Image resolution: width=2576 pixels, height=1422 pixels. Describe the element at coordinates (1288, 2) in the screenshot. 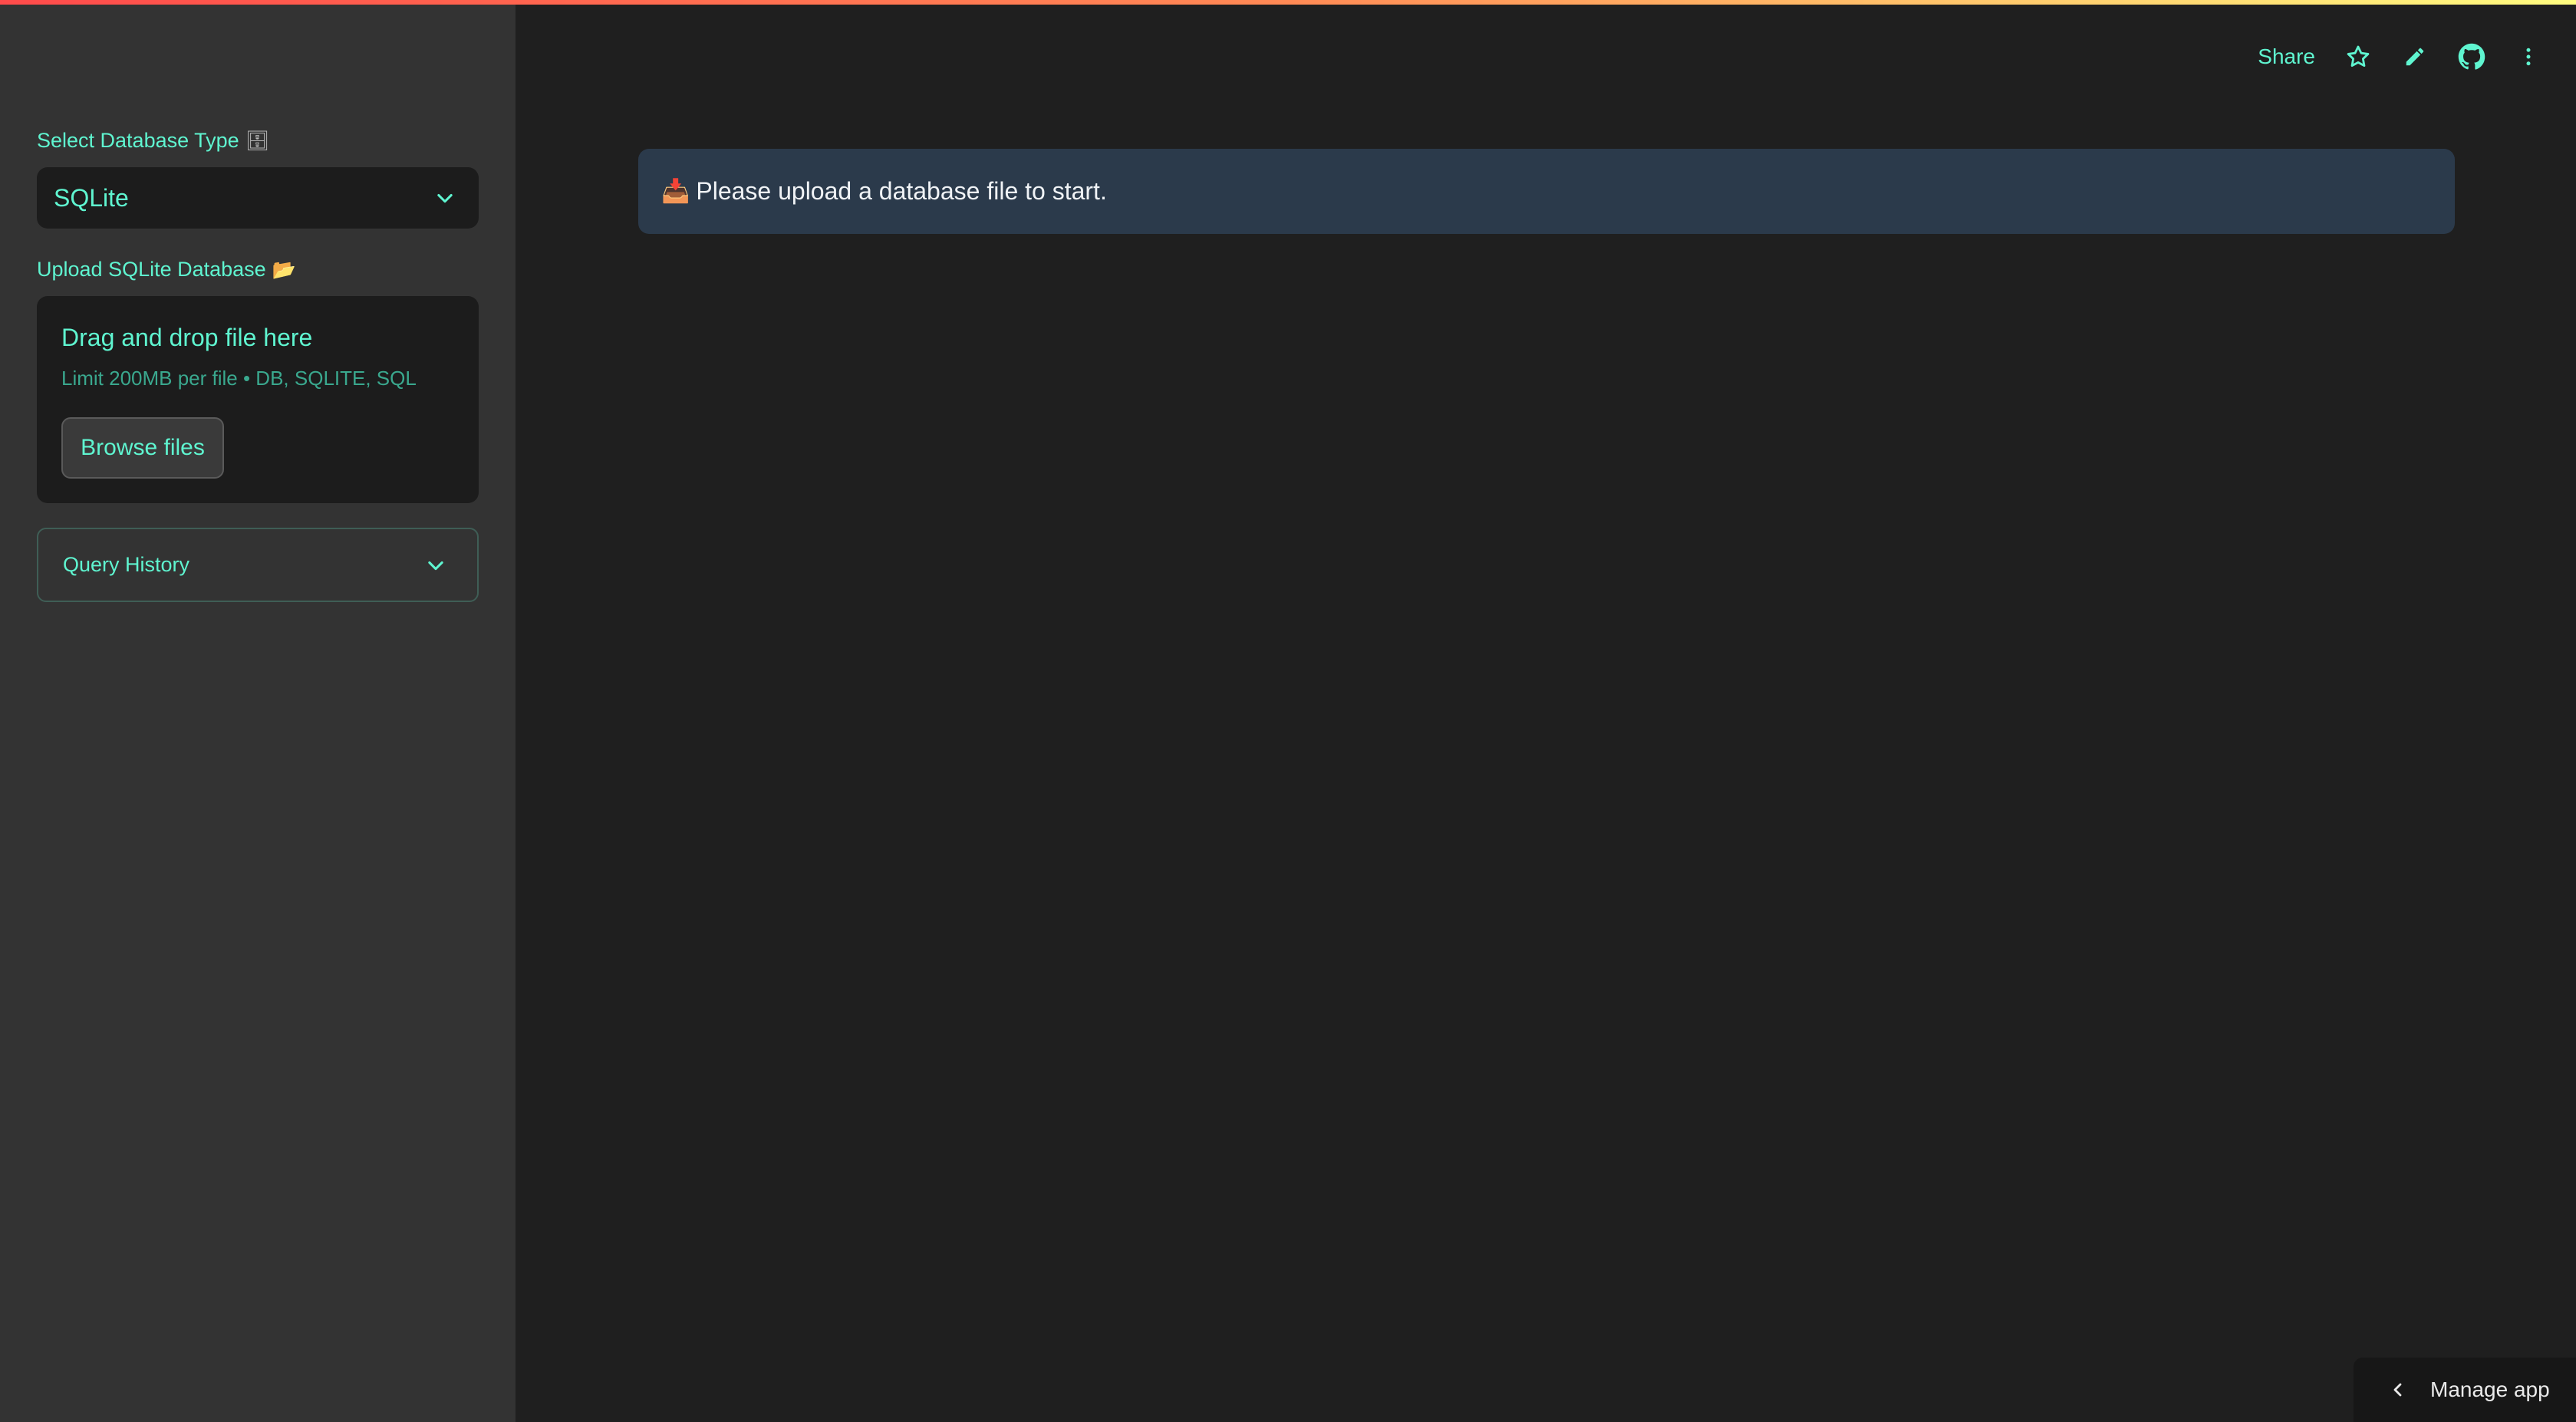

I see `top-decoration-bar` at that location.